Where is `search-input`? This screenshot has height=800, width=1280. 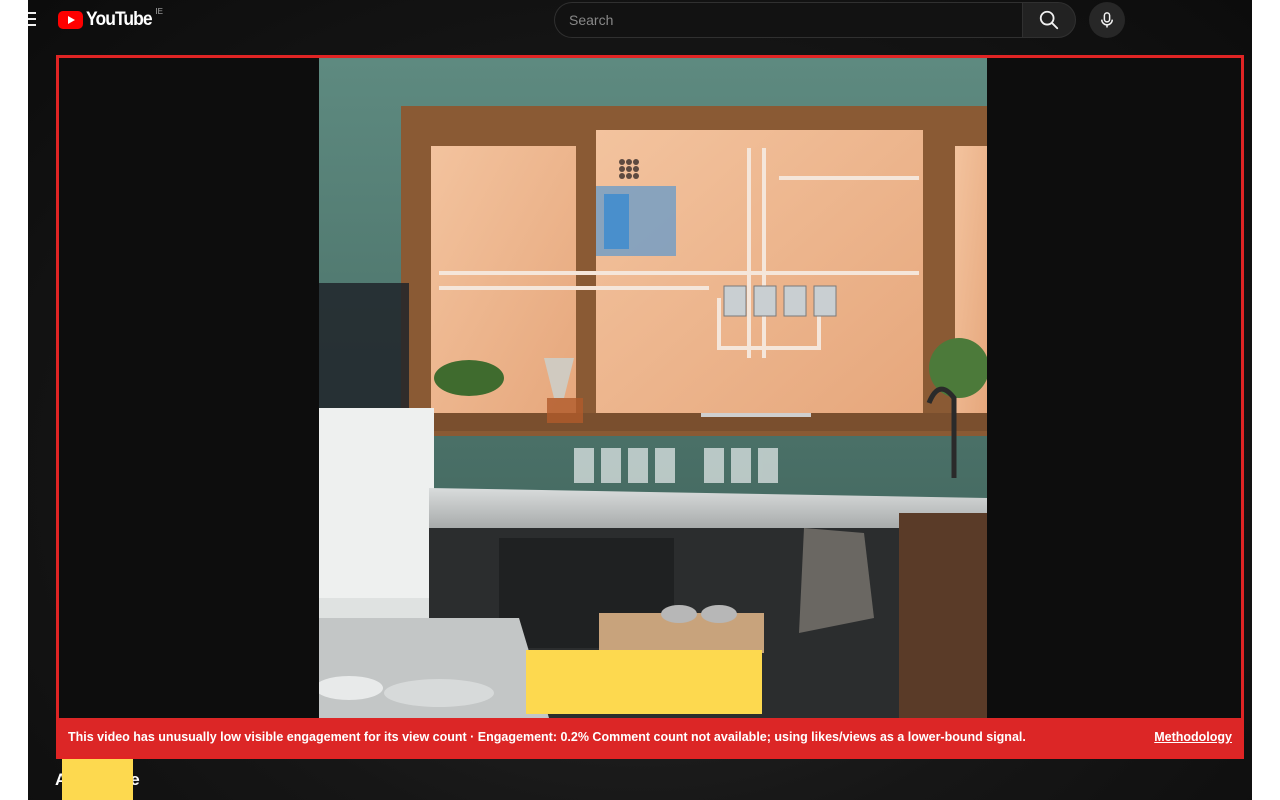 search-input is located at coordinates (788, 20).